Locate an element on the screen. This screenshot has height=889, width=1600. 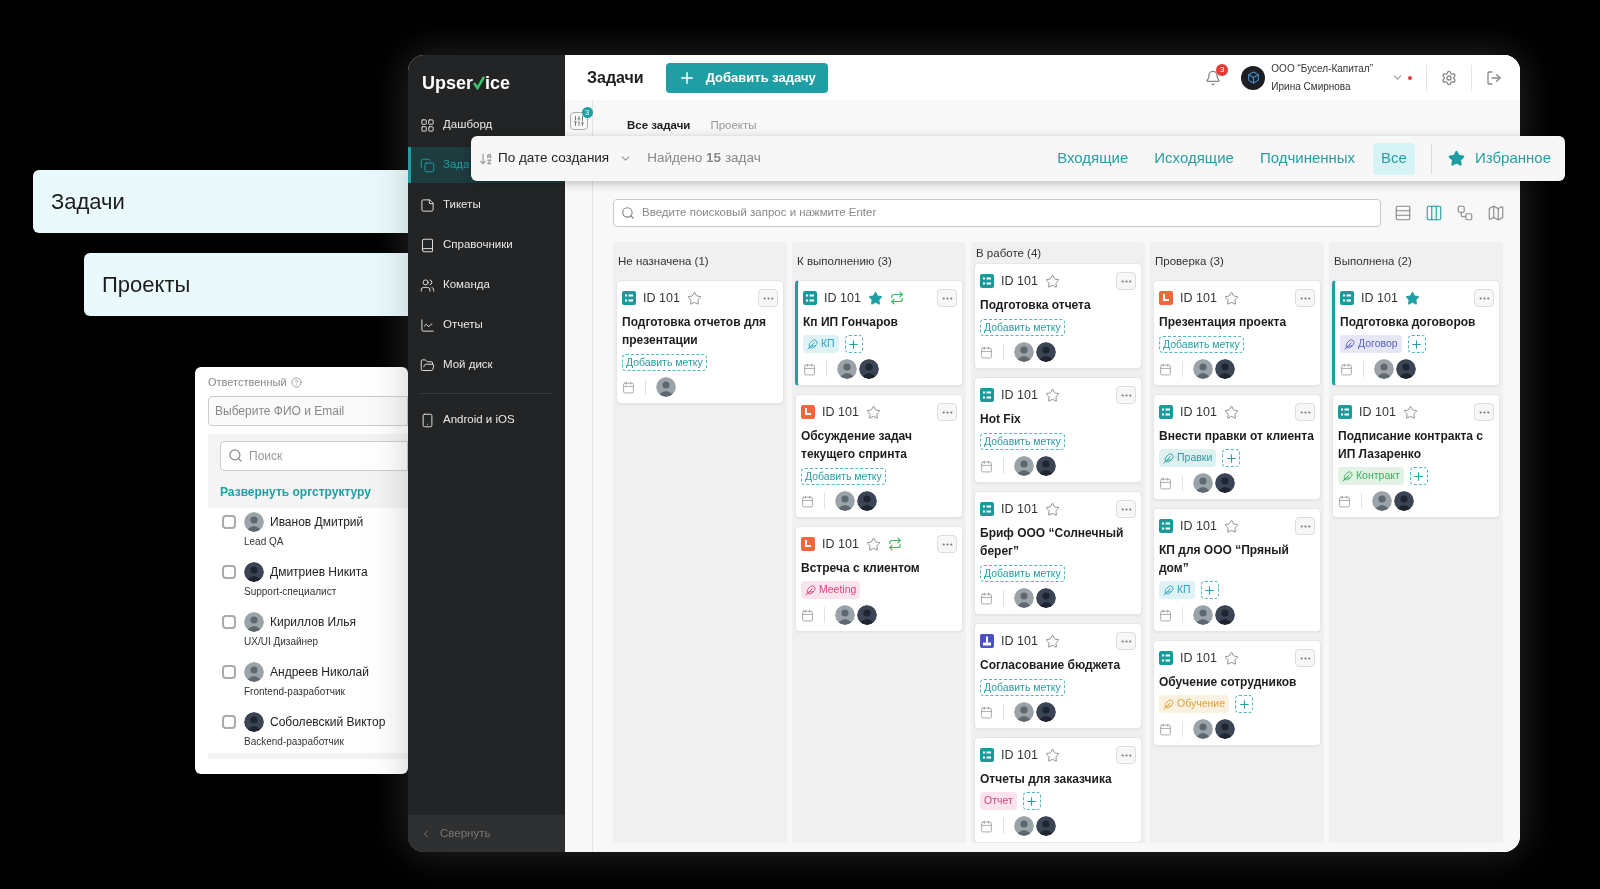
person-name: Иванов Дмитрий is located at coordinates (317, 522).